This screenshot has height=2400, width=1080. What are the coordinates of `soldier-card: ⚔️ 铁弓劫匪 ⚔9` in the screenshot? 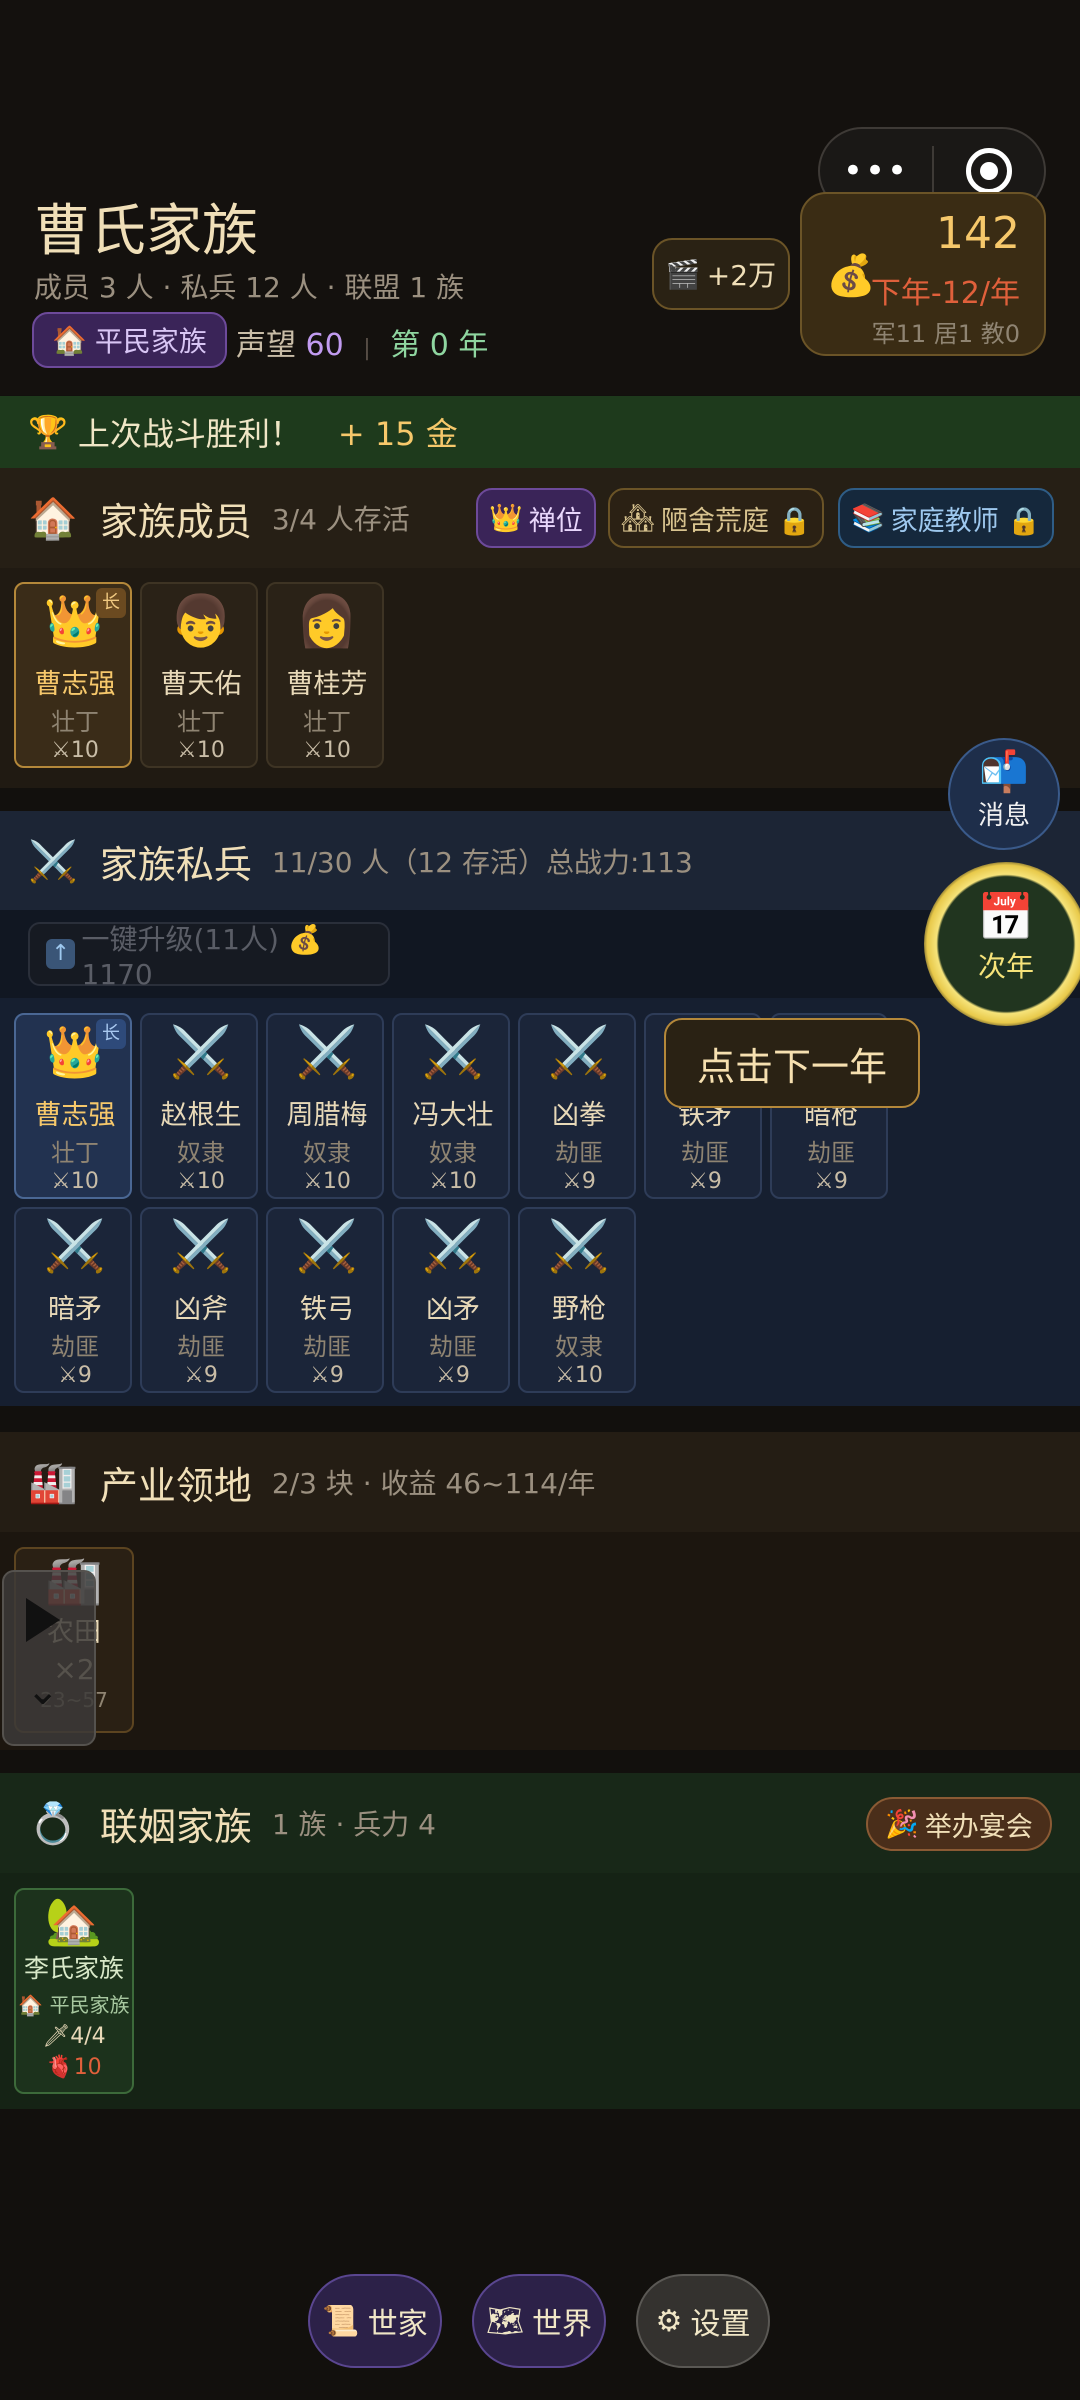 It's located at (325, 1300).